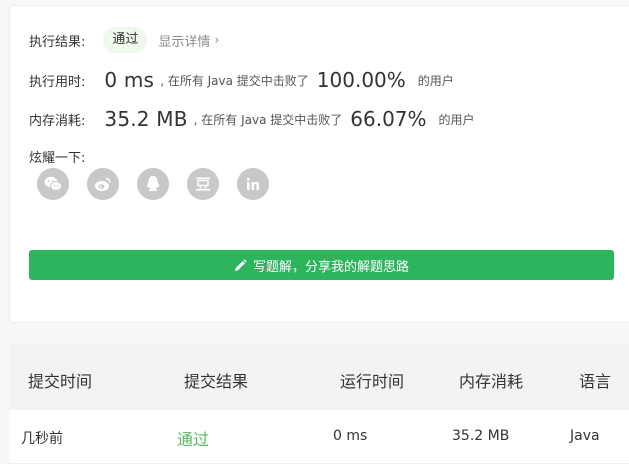 The height and width of the screenshot is (464, 629). Describe the element at coordinates (361, 80) in the screenshot. I see `runtime-percent: 100.00%` at that location.